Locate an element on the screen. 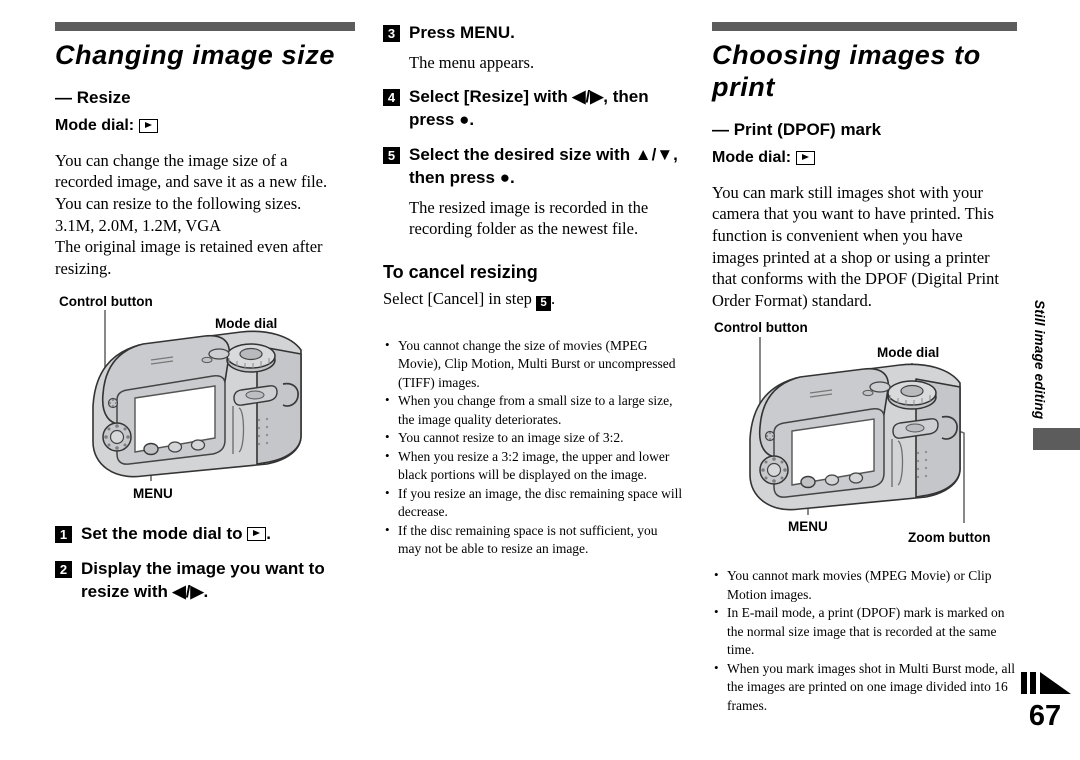 This screenshot has width=1080, height=760. chapter-rule-right is located at coordinates (864, 26).